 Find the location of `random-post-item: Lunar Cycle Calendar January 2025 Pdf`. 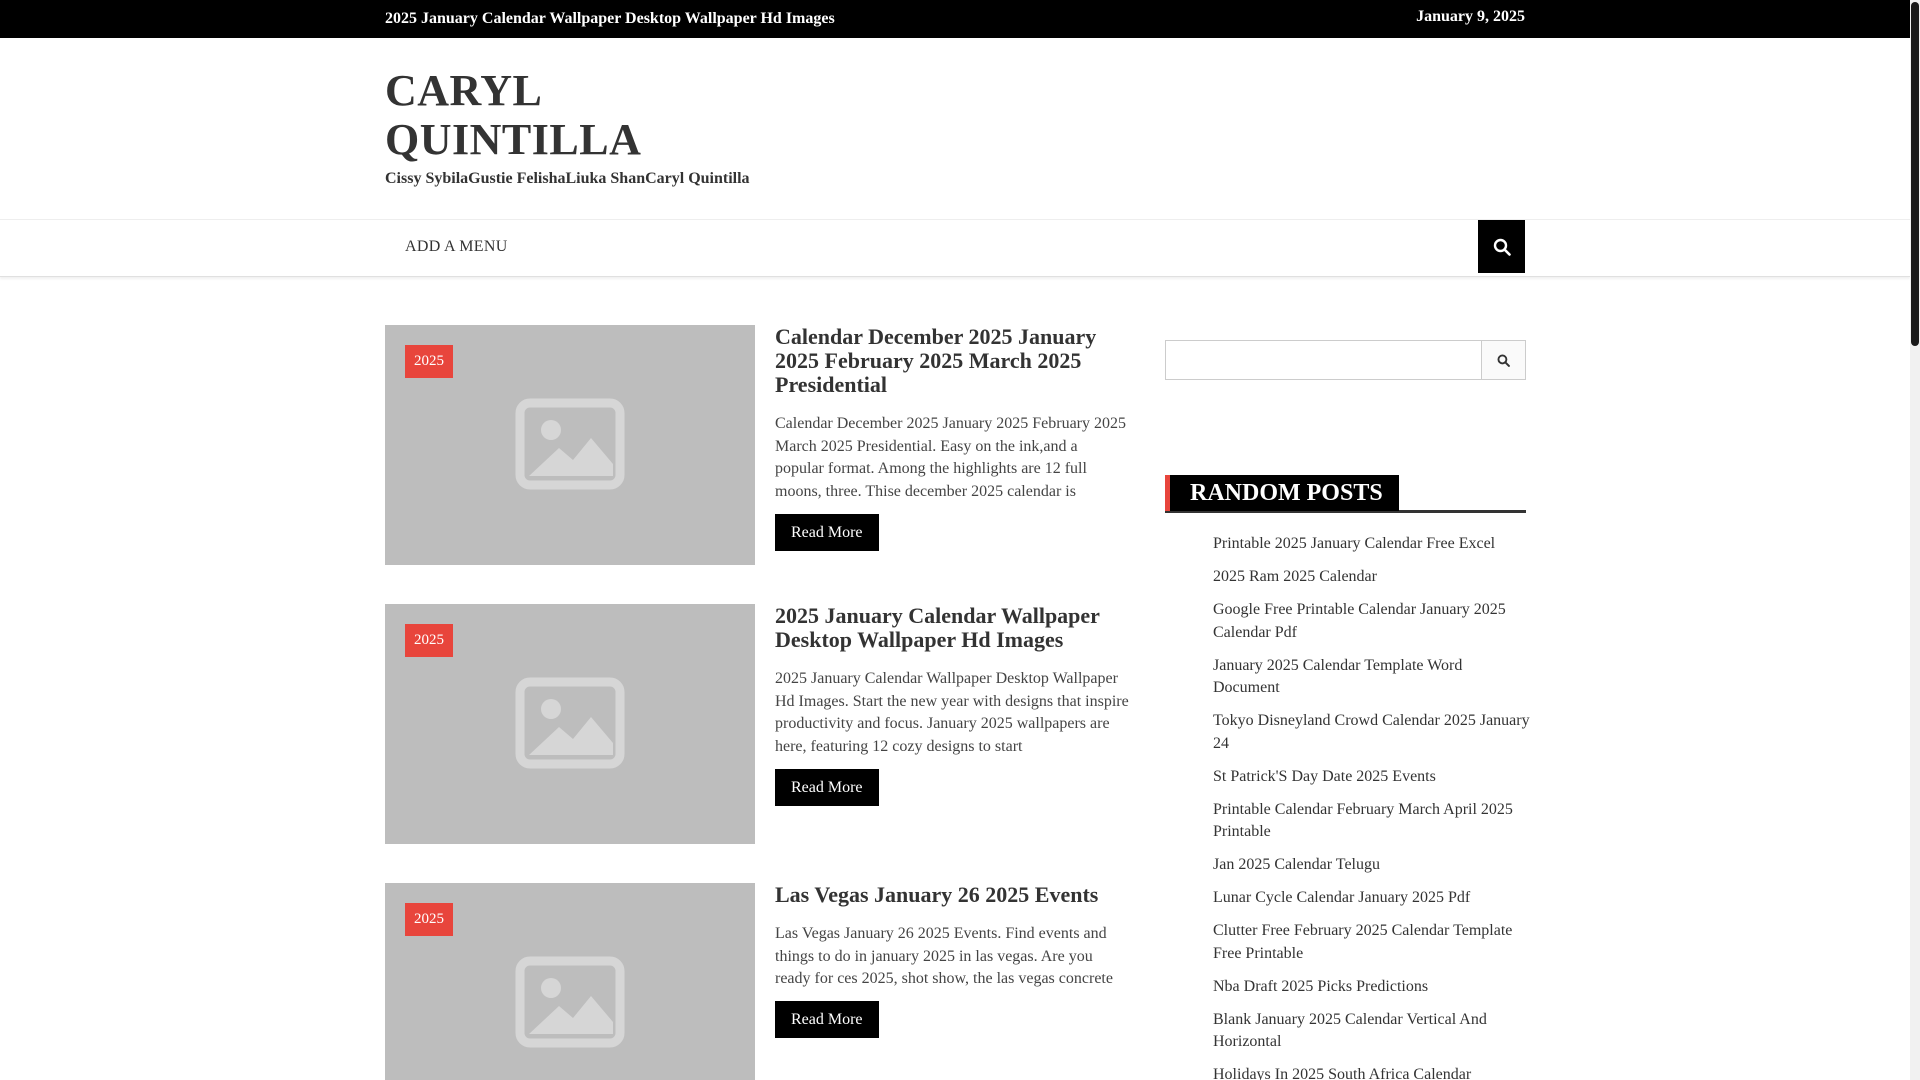

random-post-item: Lunar Cycle Calendar January 2025 Pdf is located at coordinates (1372, 898).